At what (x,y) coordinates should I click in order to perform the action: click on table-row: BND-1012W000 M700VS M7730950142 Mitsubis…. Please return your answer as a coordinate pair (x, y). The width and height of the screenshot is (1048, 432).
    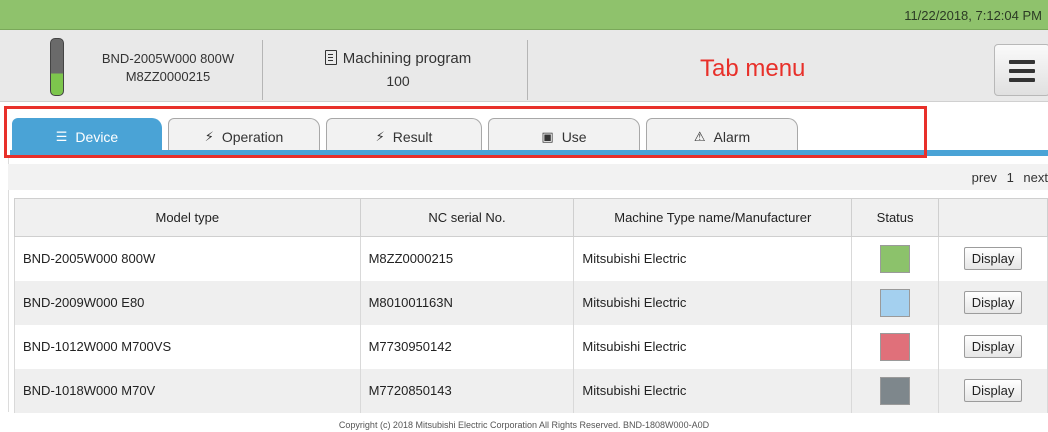
    Looking at the image, I should click on (531, 346).